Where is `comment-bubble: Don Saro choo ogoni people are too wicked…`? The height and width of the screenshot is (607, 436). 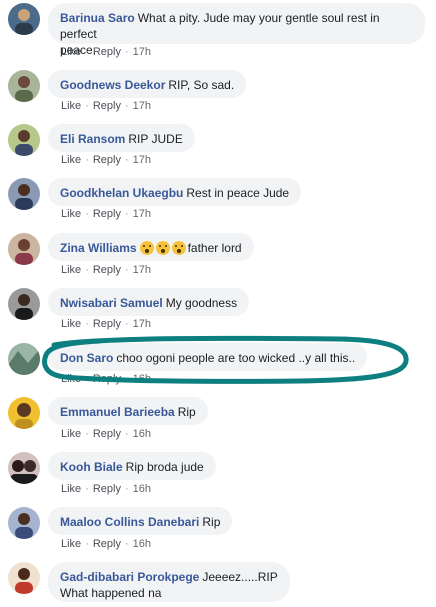
comment-bubble: Don Saro choo ogoni people are too wicked… is located at coordinates (208, 357).